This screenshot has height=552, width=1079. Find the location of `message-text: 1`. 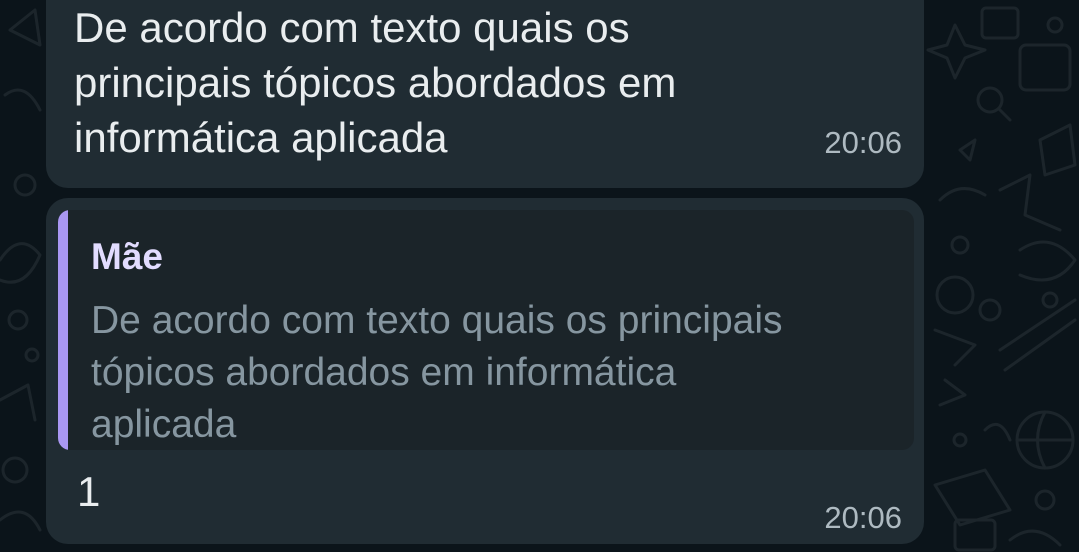

message-text: 1 is located at coordinates (89, 491).